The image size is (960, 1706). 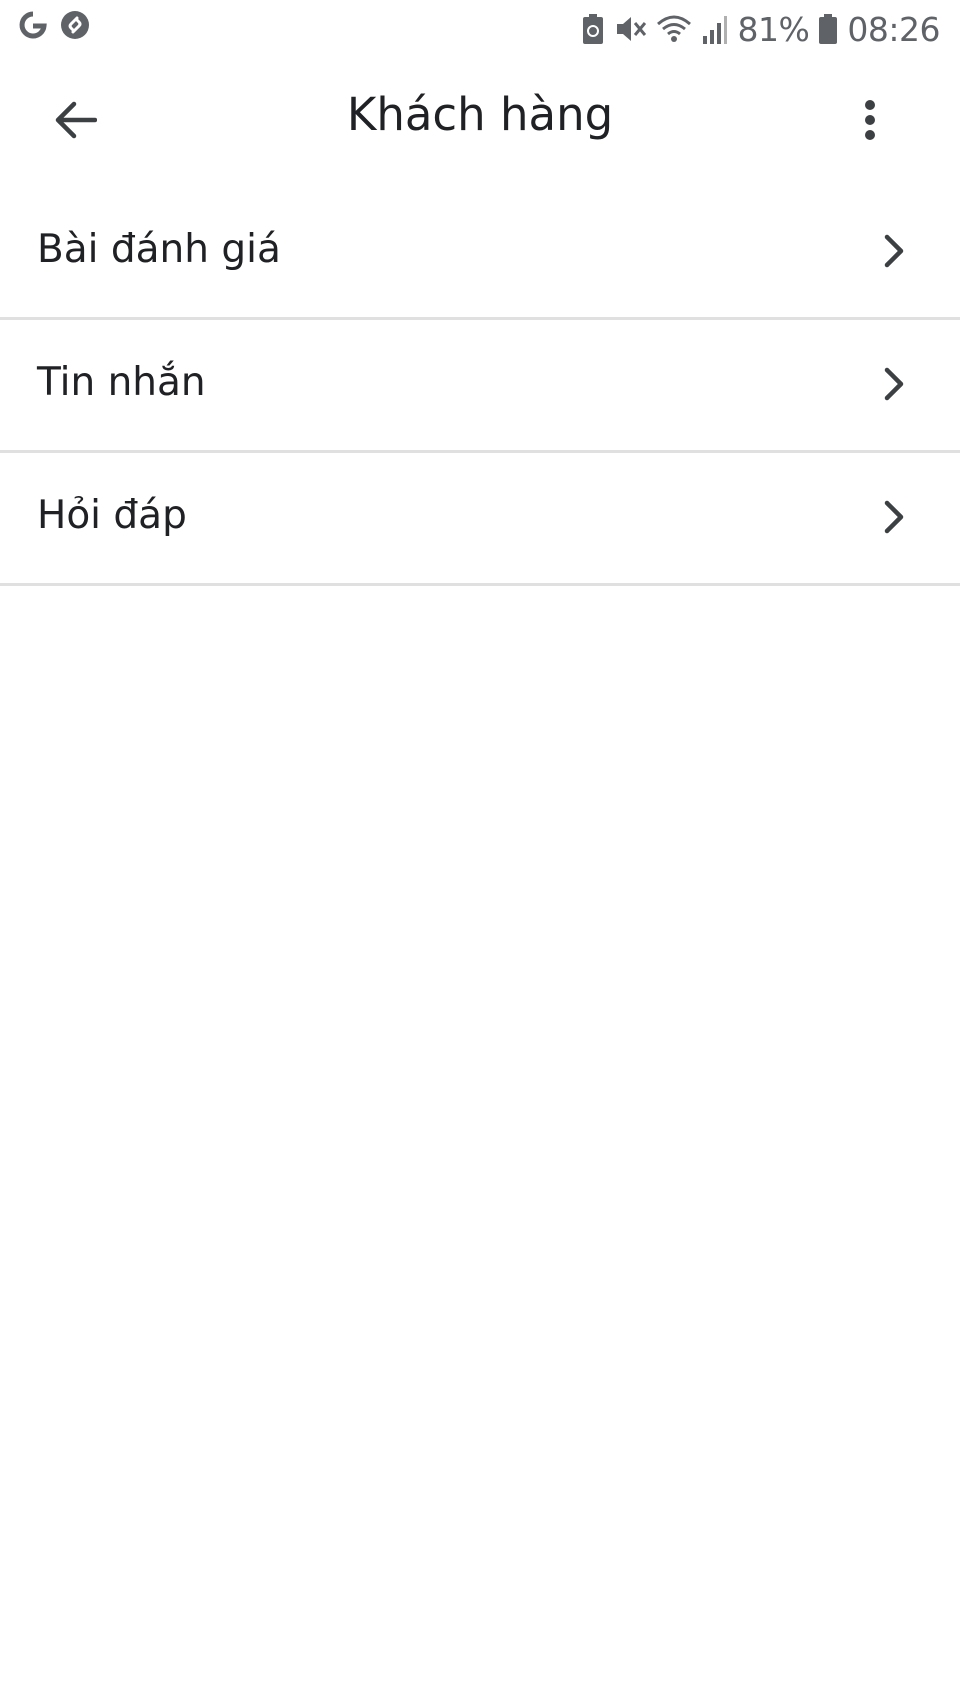 What do you see at coordinates (75, 25) in the screenshot?
I see `shazam-icon` at bounding box center [75, 25].